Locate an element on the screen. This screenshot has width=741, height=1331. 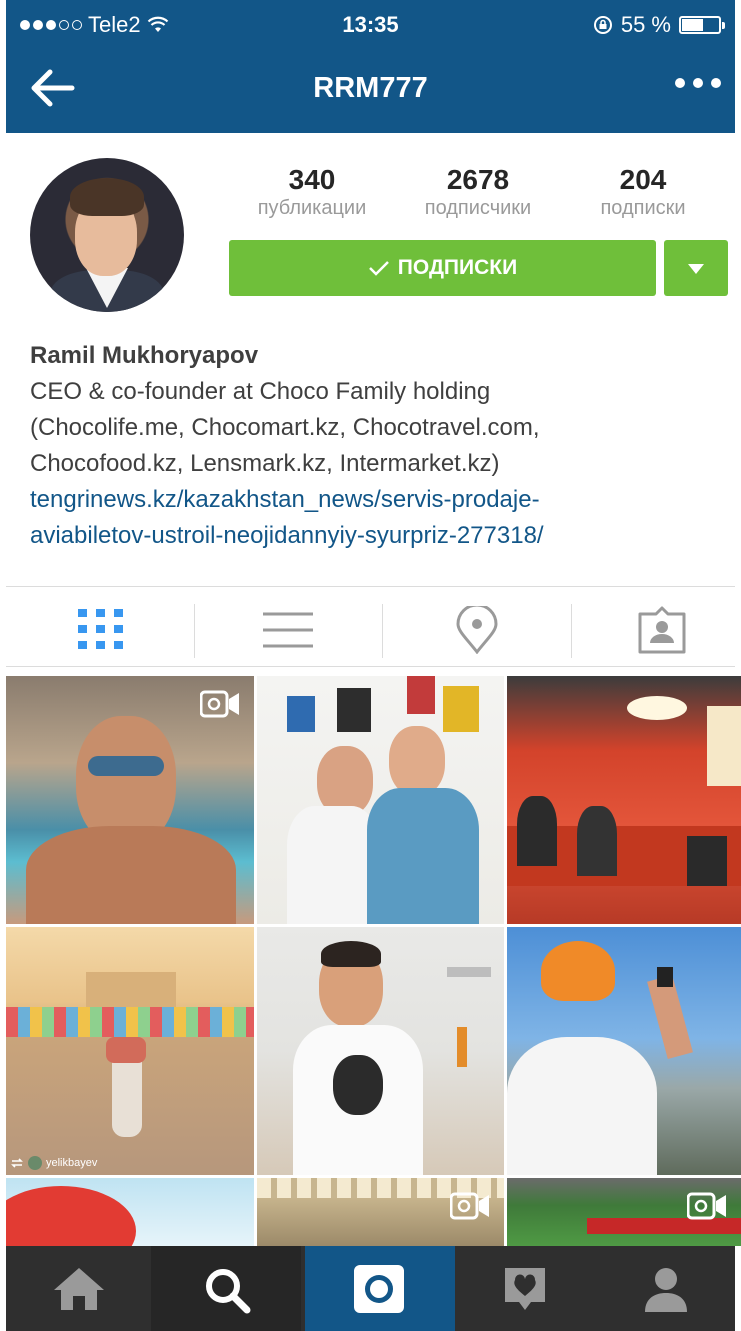
repost-tag: yelikbayev is located at coordinates (53, 1163).